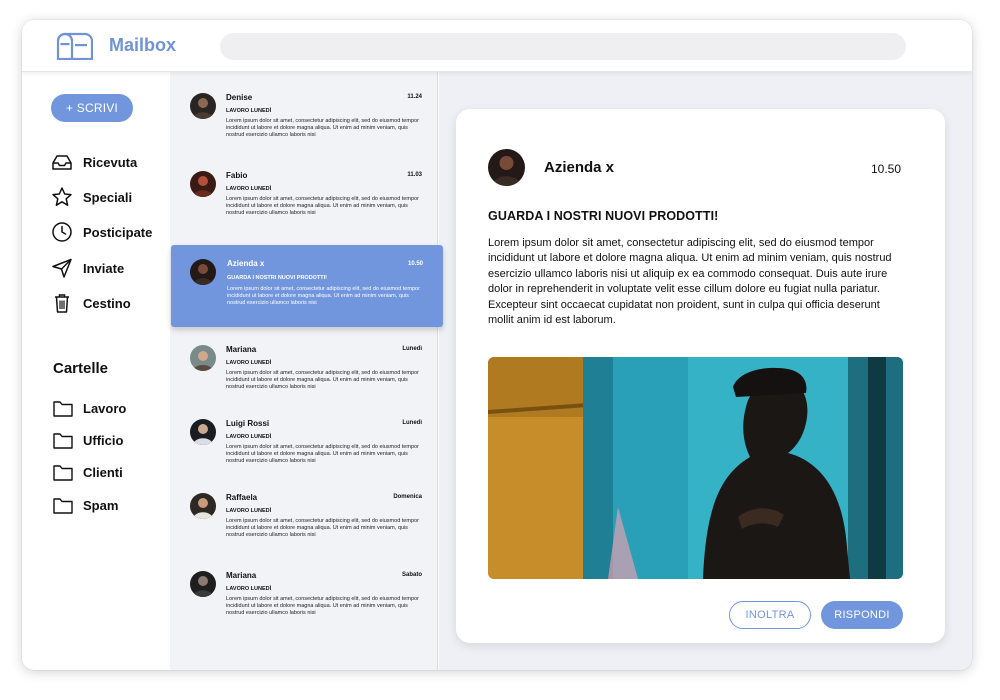 The width and height of the screenshot is (1000, 700). I want to click on star-icon, so click(62, 196).